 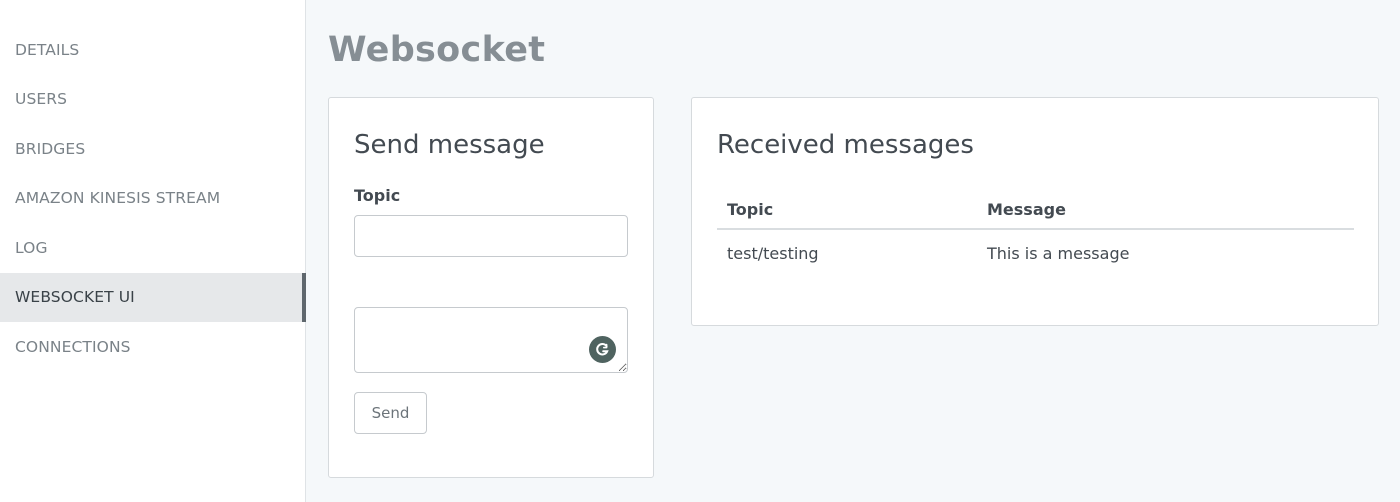 What do you see at coordinates (845, 145) in the screenshot?
I see `received-messages-title: Received messages` at bounding box center [845, 145].